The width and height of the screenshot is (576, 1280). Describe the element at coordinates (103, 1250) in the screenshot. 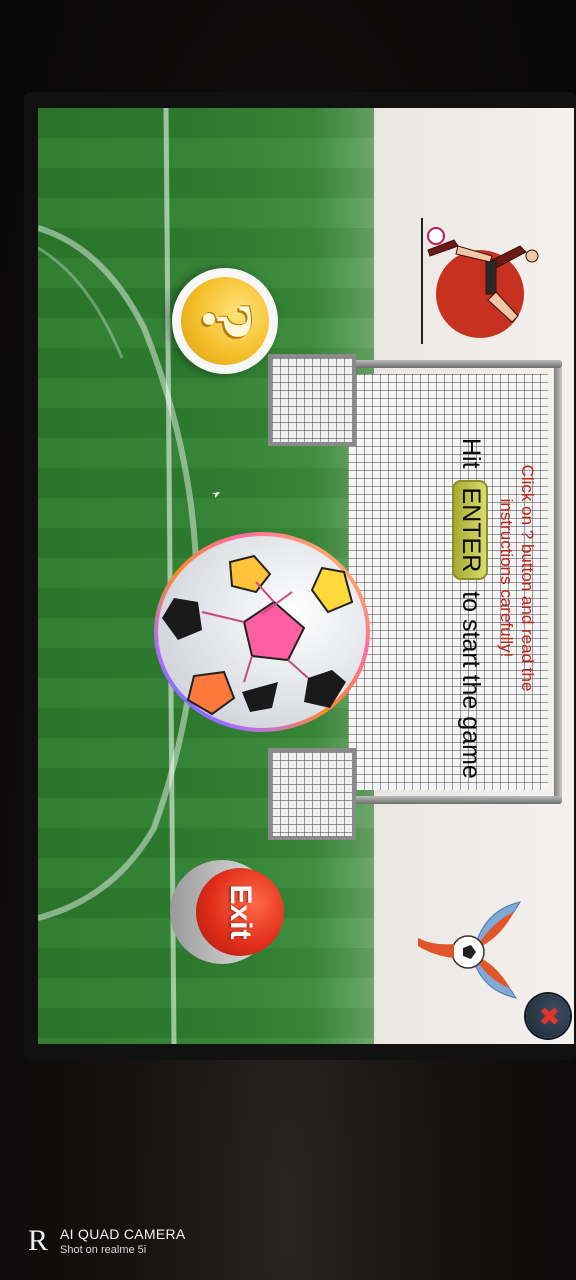

I see `watermark-subtitle: Shot on realme 5i` at that location.